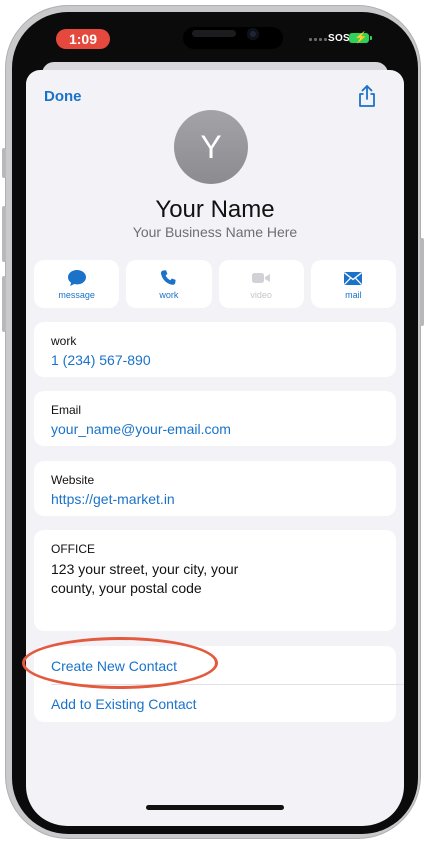 The width and height of the screenshot is (430, 846). Describe the element at coordinates (261, 284) in the screenshot. I see `video-button: video` at that location.